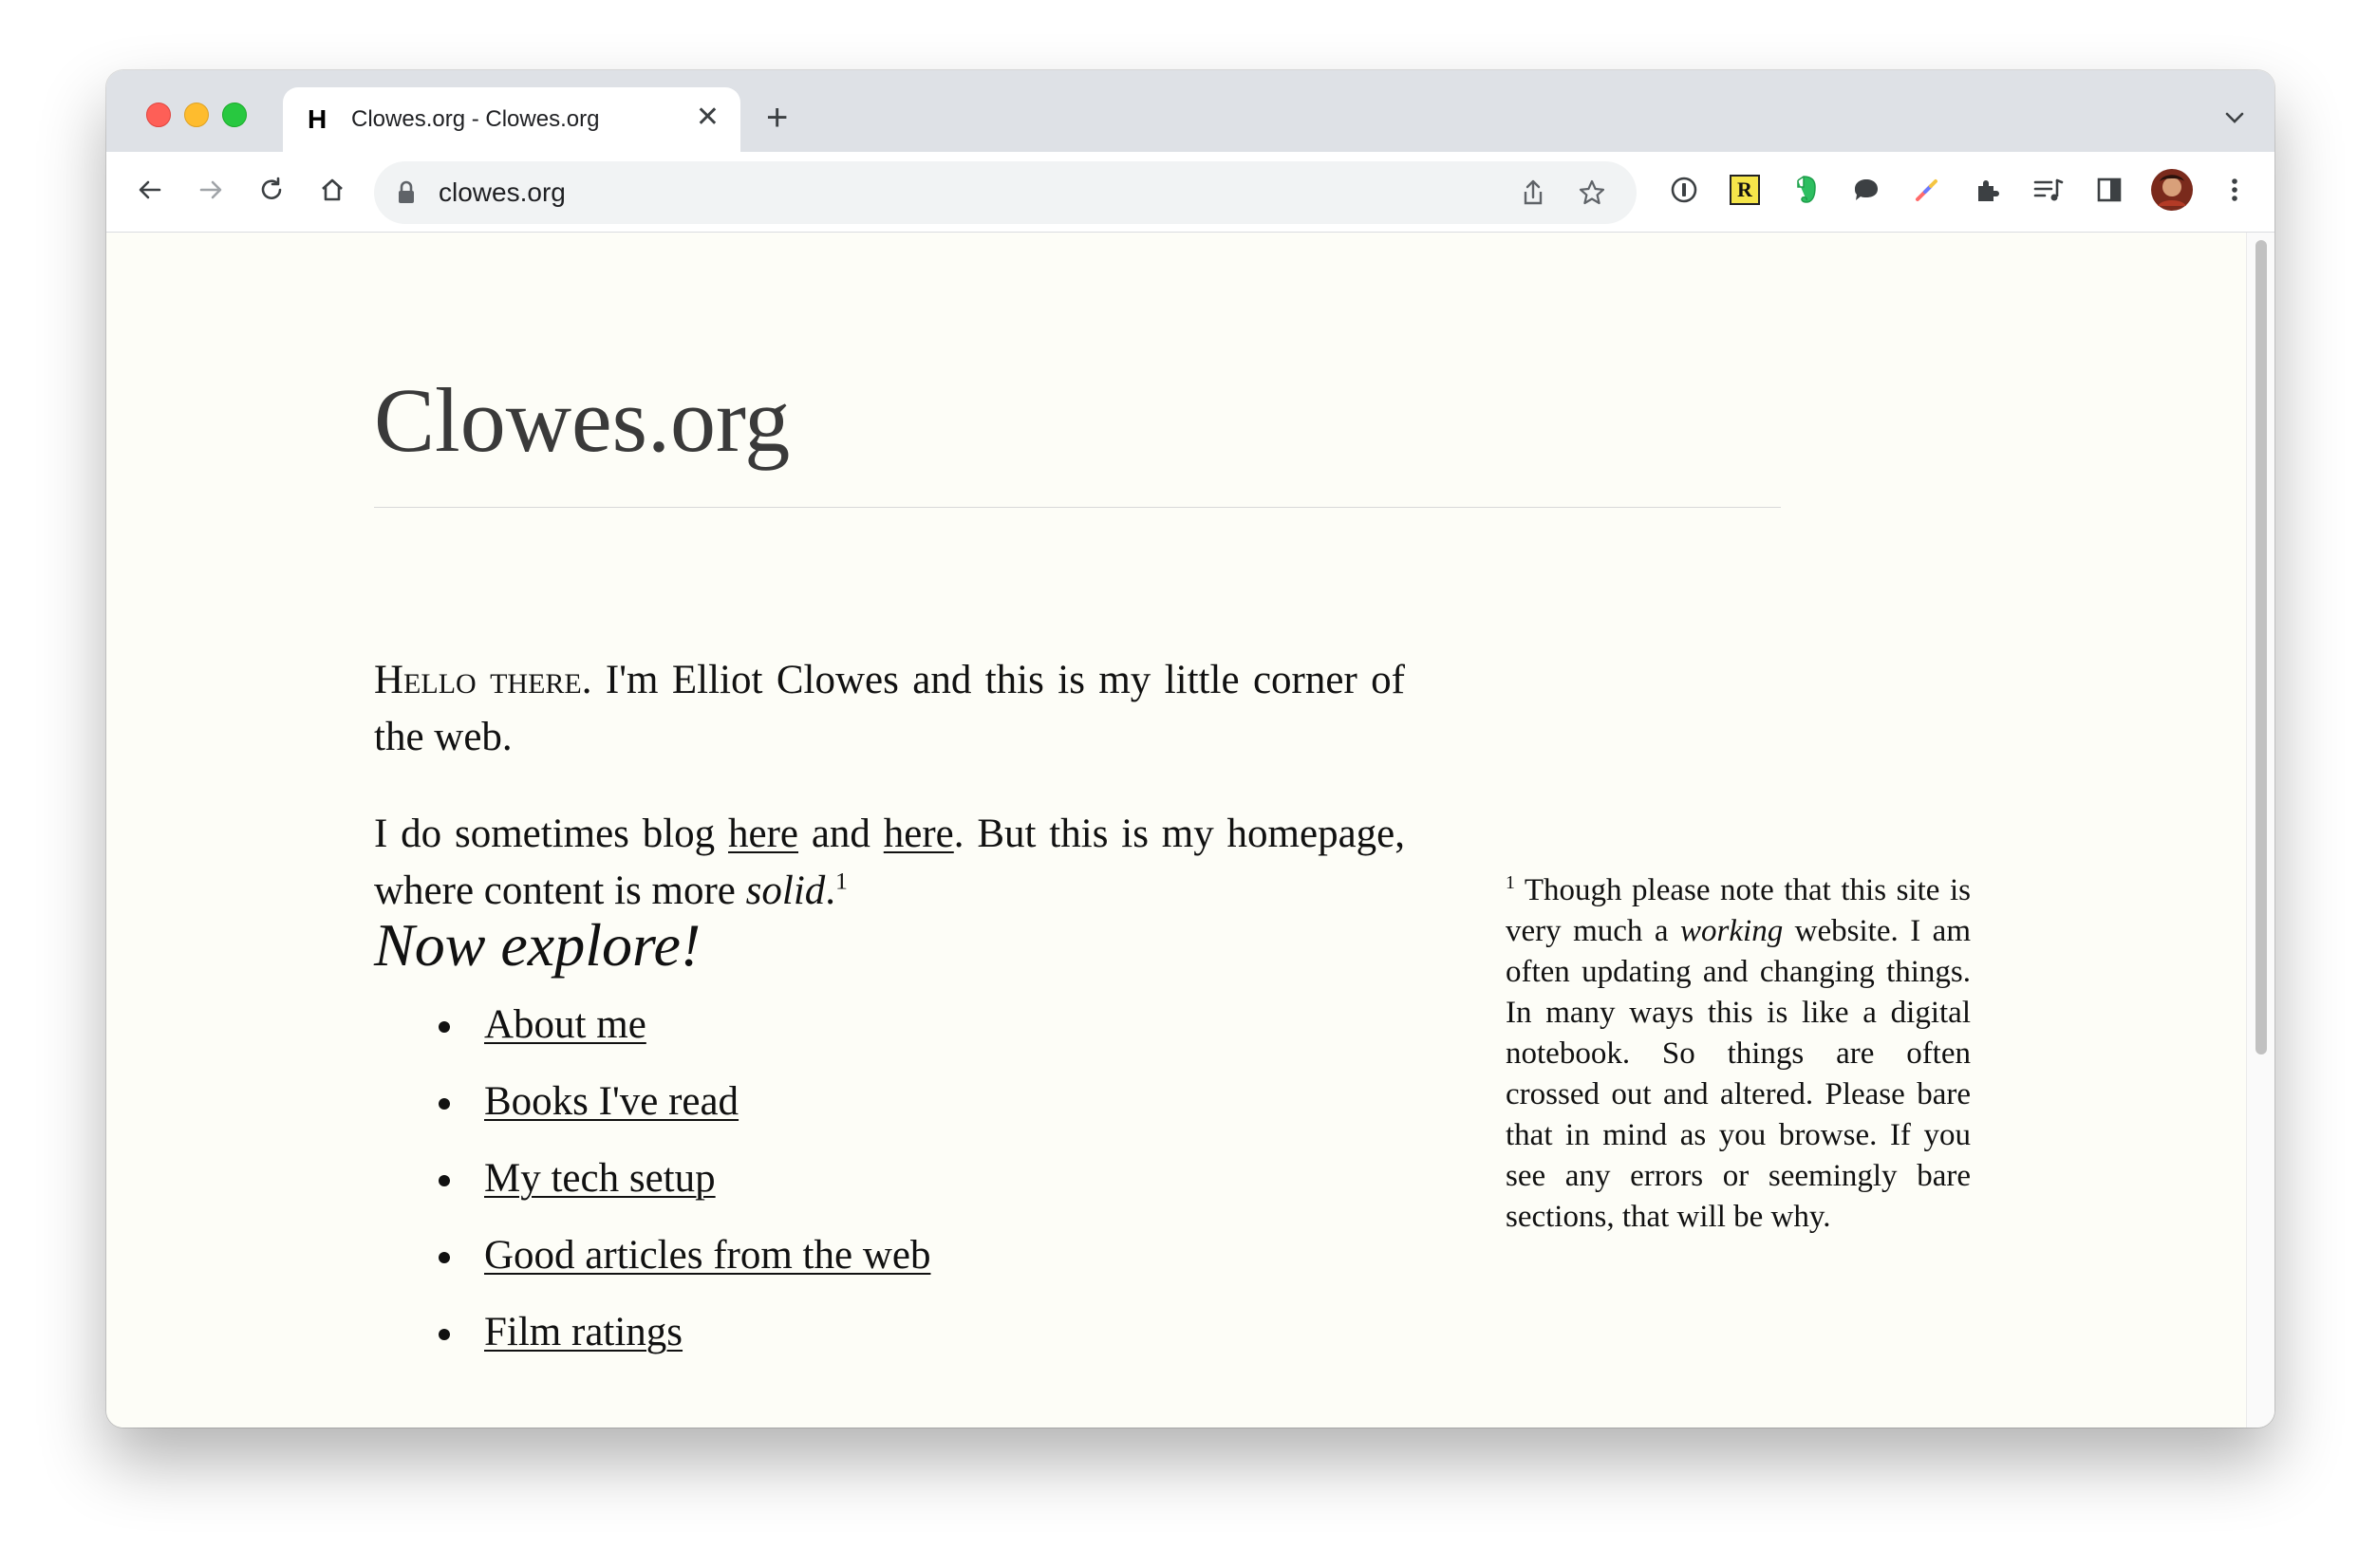  What do you see at coordinates (611, 1102) in the screenshot?
I see `books-link: Books I've read` at bounding box center [611, 1102].